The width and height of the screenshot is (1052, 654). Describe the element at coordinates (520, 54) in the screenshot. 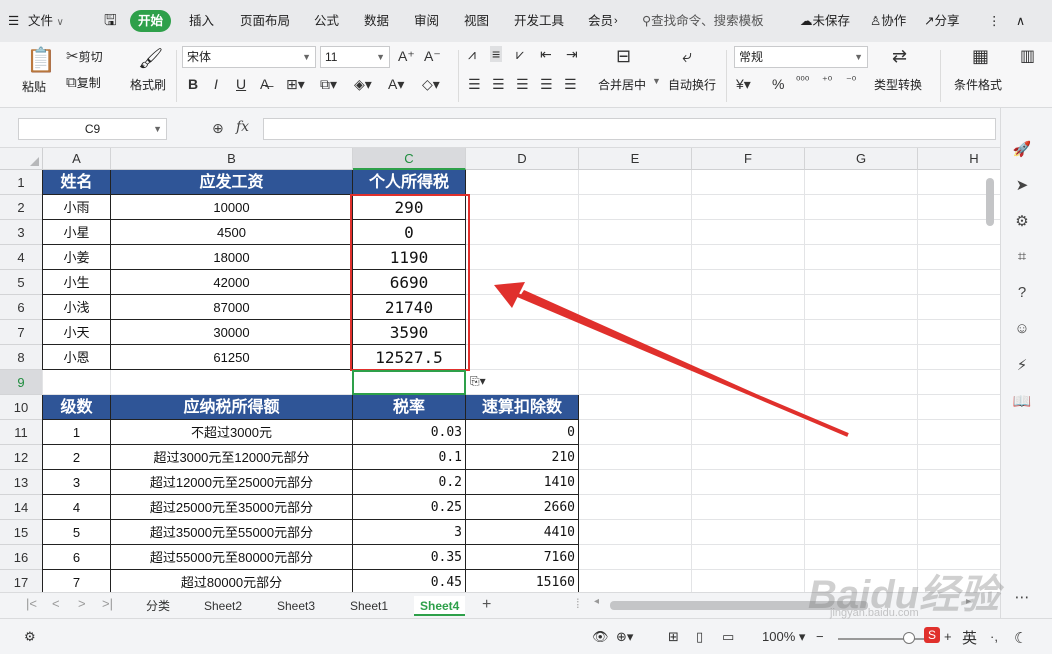

I see `align-bottom-icon: ⩗` at that location.